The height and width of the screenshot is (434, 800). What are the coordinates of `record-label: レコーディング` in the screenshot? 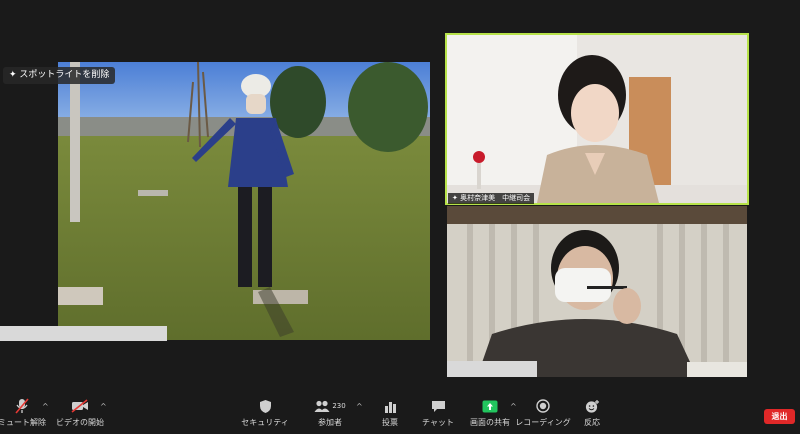 It's located at (543, 422).